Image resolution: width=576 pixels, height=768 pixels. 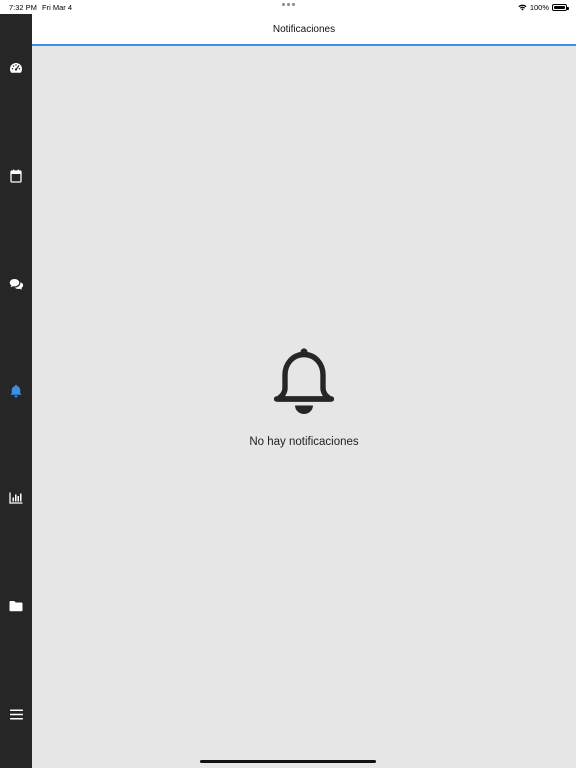 I want to click on empty-state: No hay notificaciones, so click(x=304, y=398).